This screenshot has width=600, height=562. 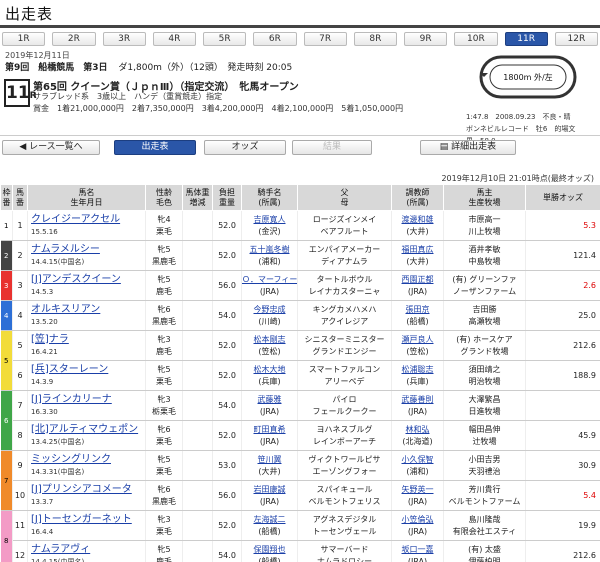 I want to click on horse-number: 12, so click(x=20, y=551).